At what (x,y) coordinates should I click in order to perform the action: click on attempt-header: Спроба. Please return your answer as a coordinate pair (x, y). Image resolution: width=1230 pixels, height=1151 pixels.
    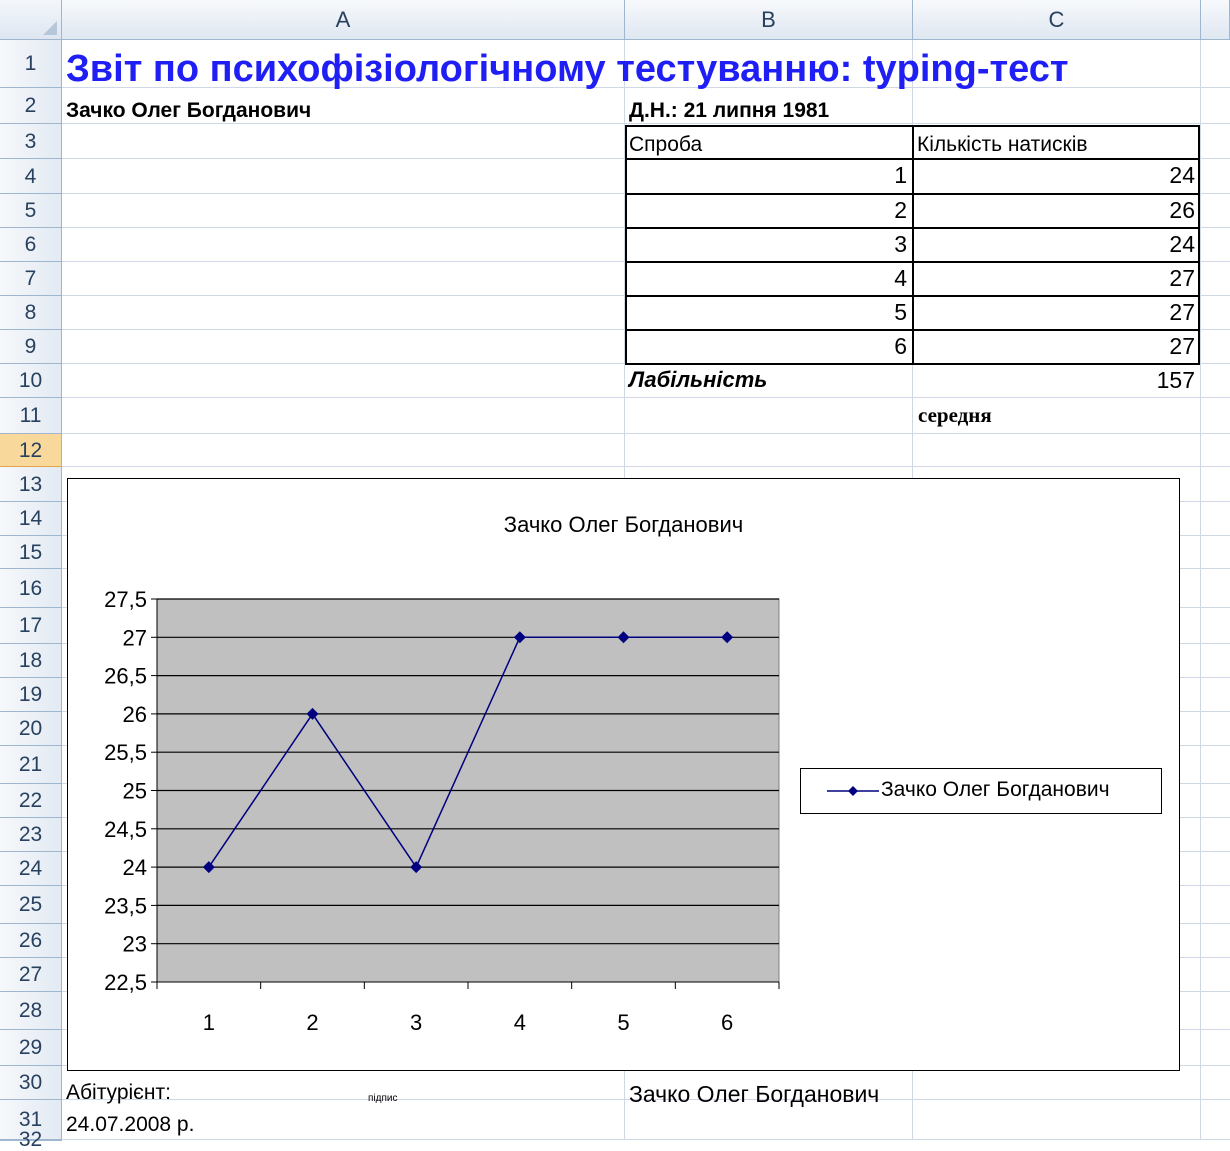
    Looking at the image, I should click on (665, 145).